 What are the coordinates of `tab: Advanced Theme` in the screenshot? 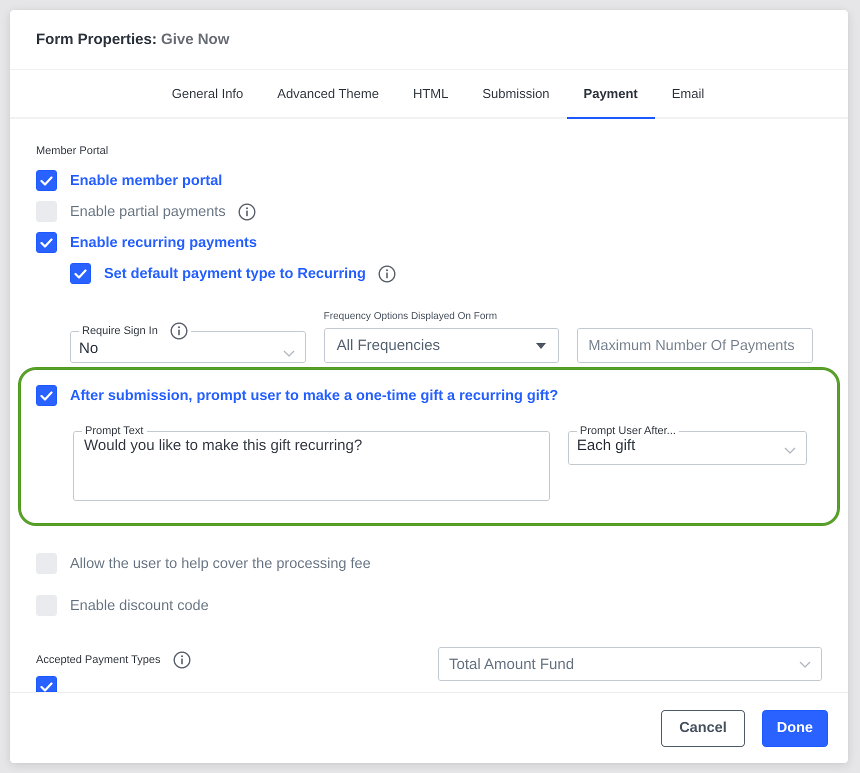 It's located at (328, 94).